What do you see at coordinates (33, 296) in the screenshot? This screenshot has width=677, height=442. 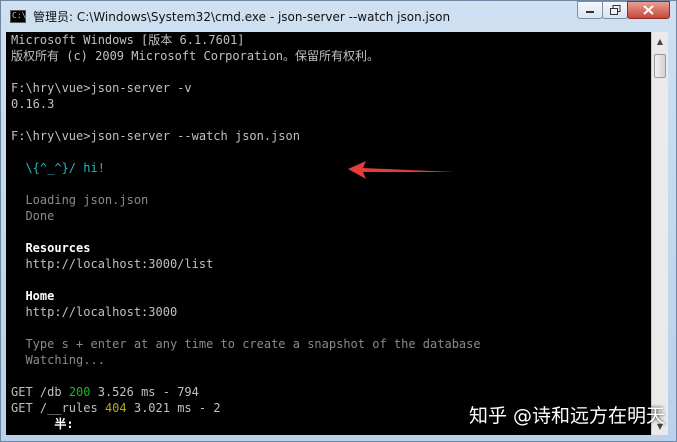 I see `console-line: Home` at bounding box center [33, 296].